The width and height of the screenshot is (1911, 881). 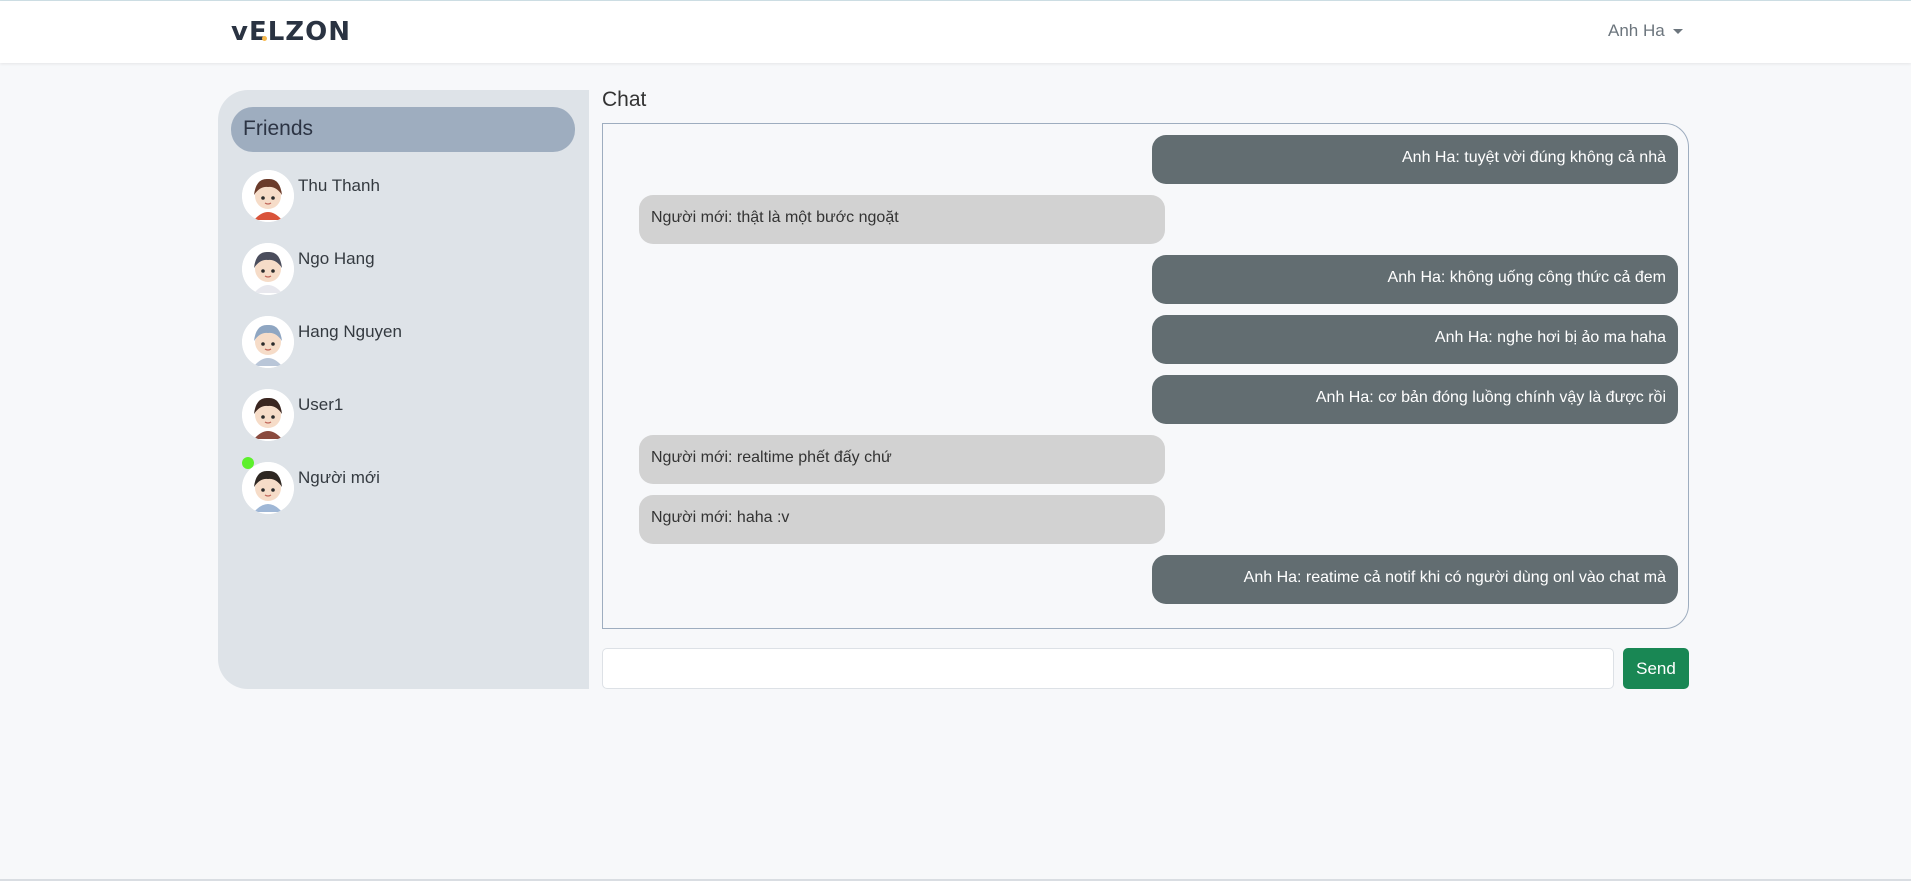 I want to click on user-name: Anh Ha, so click(x=1636, y=30).